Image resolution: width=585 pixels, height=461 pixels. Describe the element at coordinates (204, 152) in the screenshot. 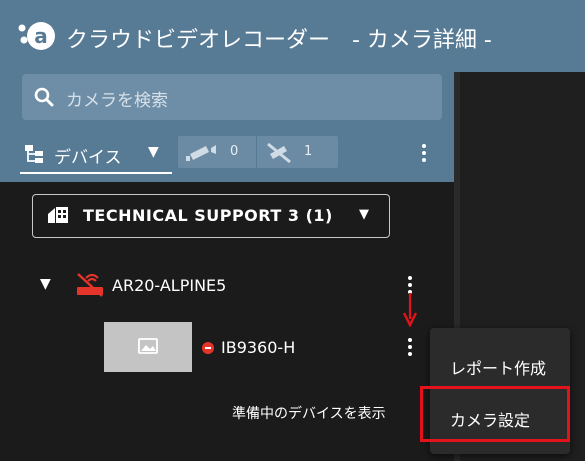

I see `camera-online-icon` at that location.